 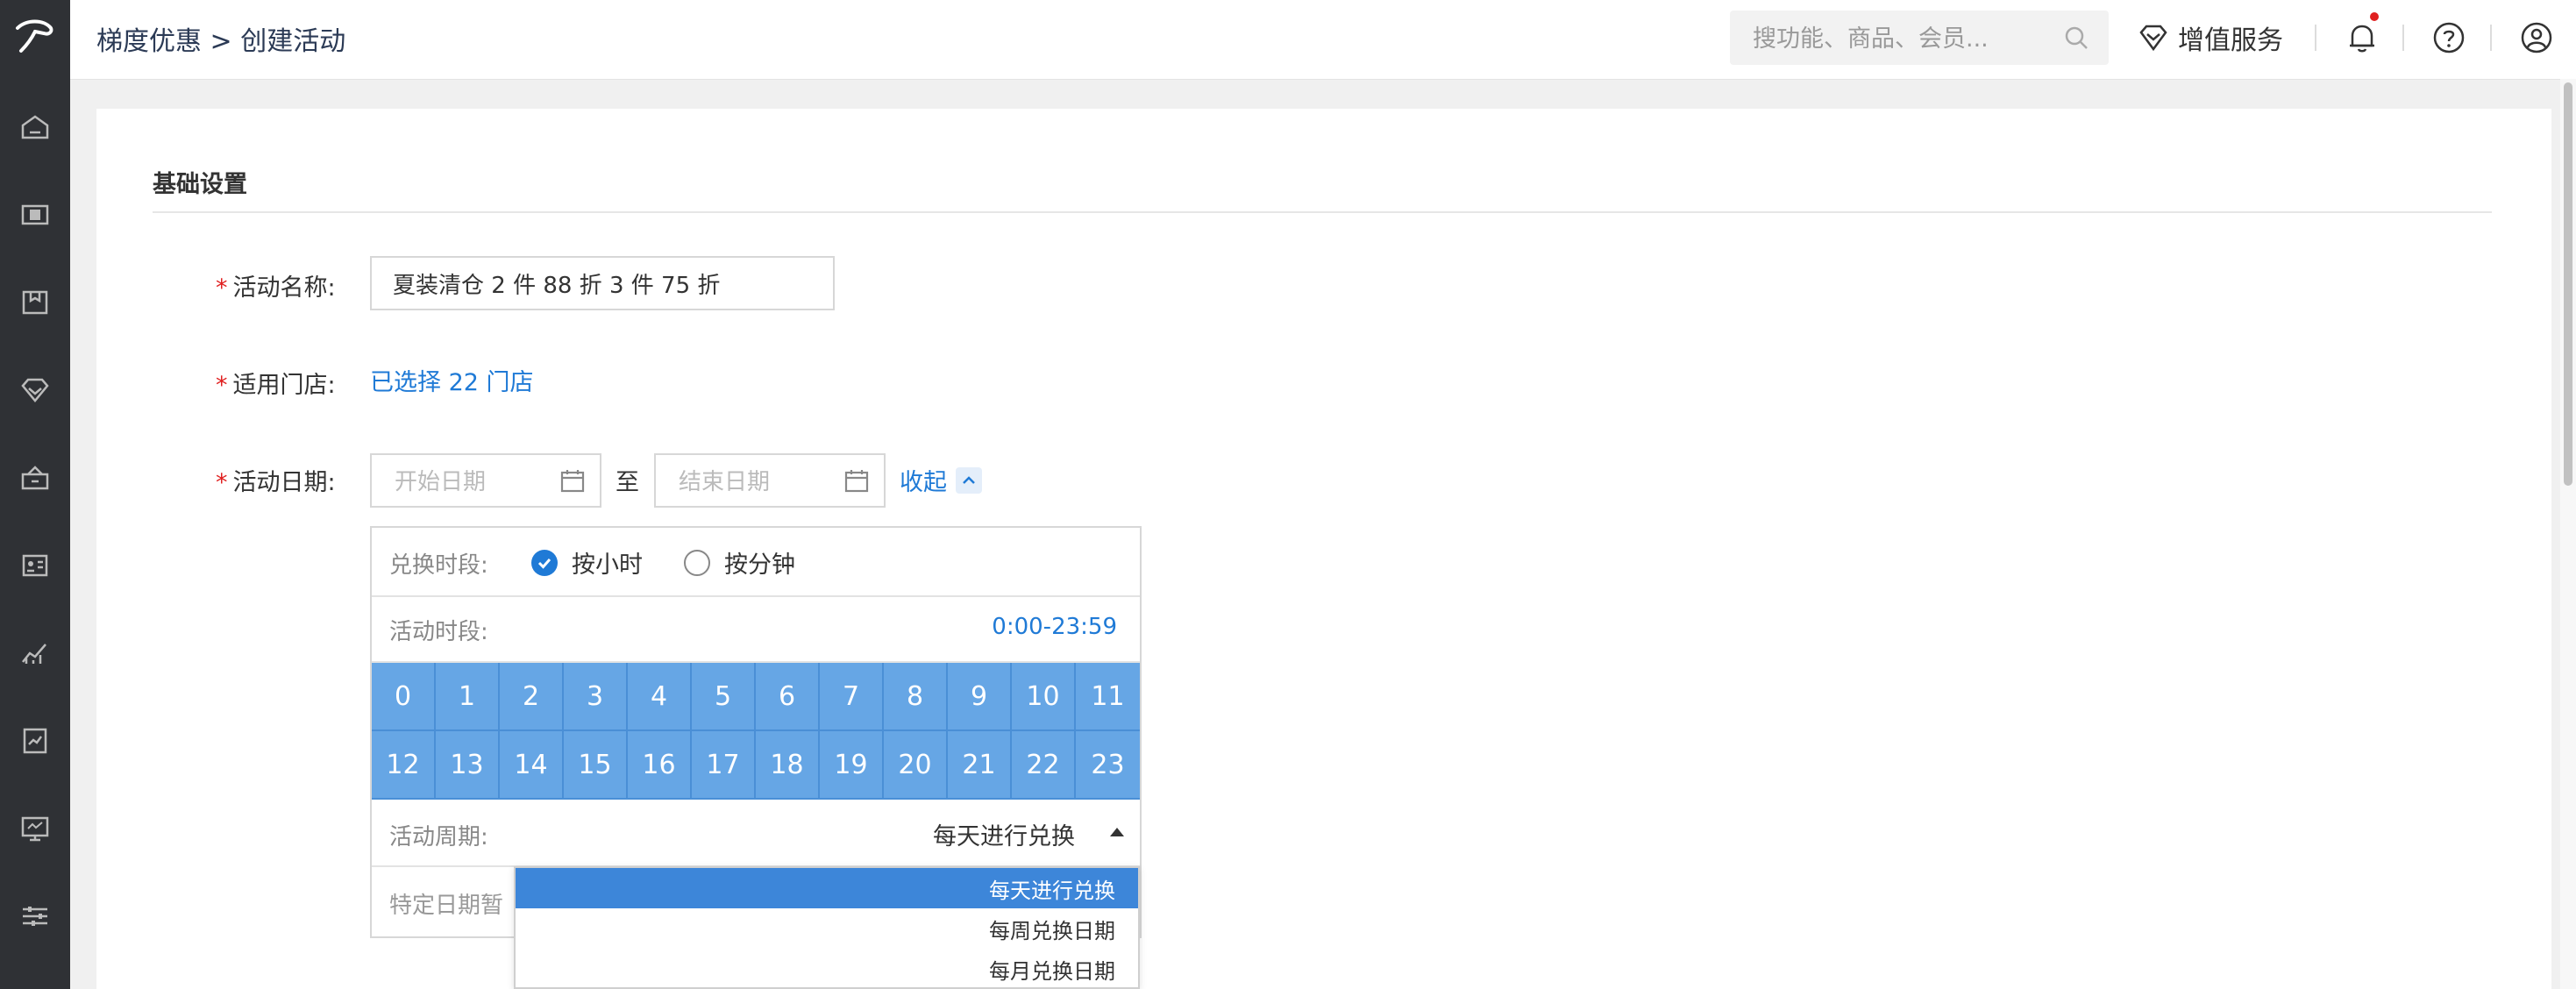 I want to click on analytics-icon, so click(x=35, y=653).